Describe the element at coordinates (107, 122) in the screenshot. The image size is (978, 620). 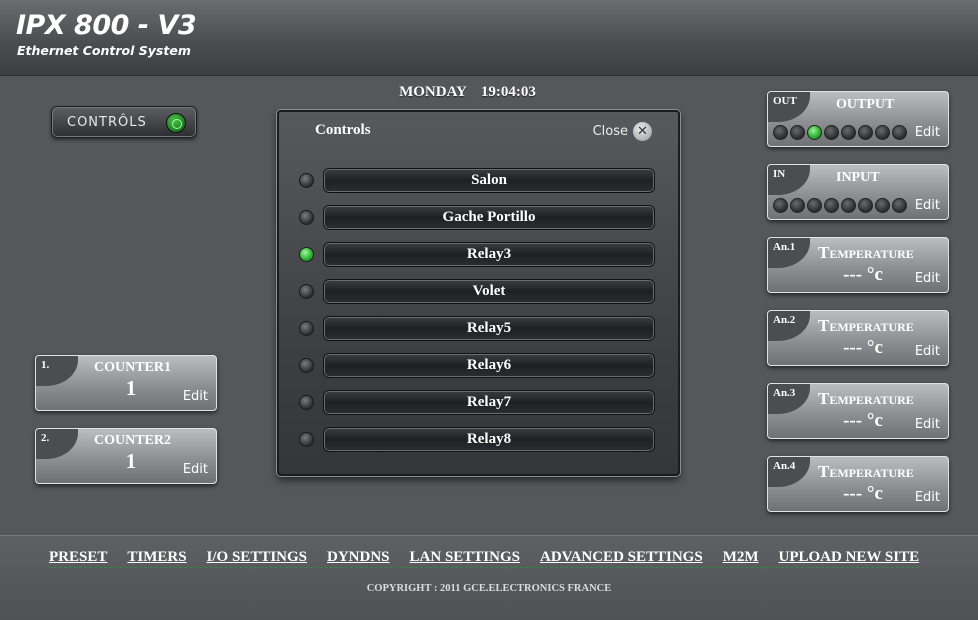
I see `controls-button-label: CONTRÔLS` at that location.